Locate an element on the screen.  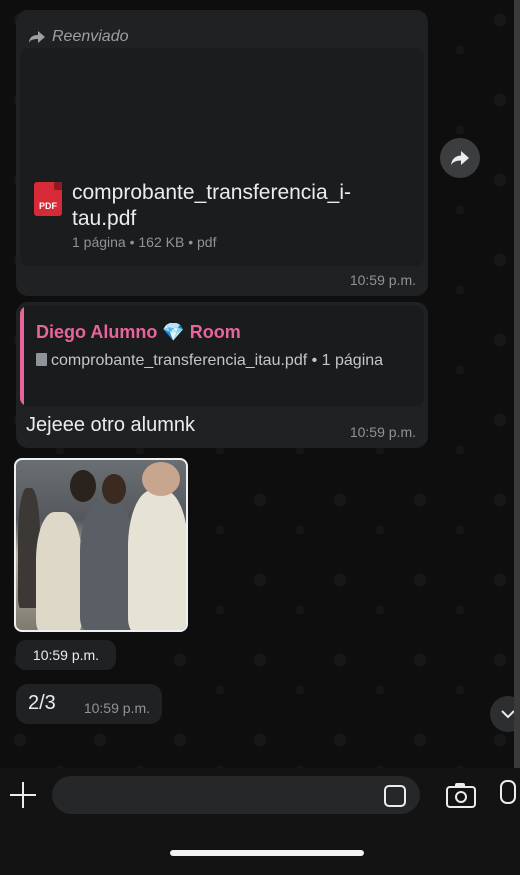
forward-icon is located at coordinates (37, 37).